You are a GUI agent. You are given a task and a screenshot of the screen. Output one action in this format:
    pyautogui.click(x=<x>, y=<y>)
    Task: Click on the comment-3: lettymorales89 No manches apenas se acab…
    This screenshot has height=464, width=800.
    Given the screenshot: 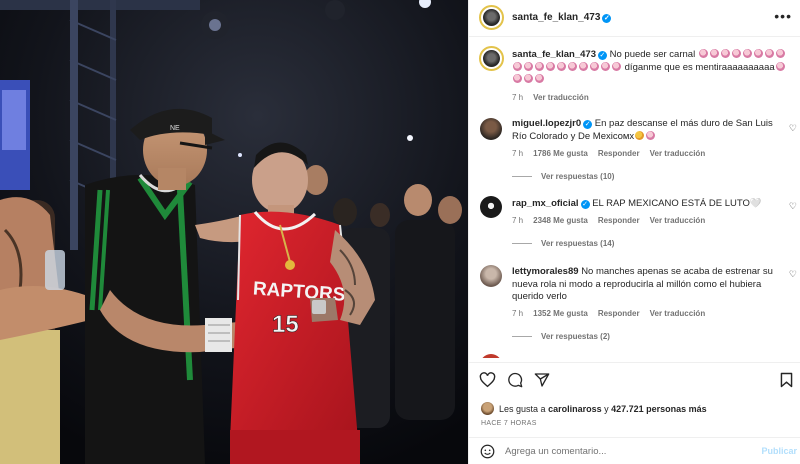 What is the action you would take?
    pyautogui.click(x=645, y=285)
    